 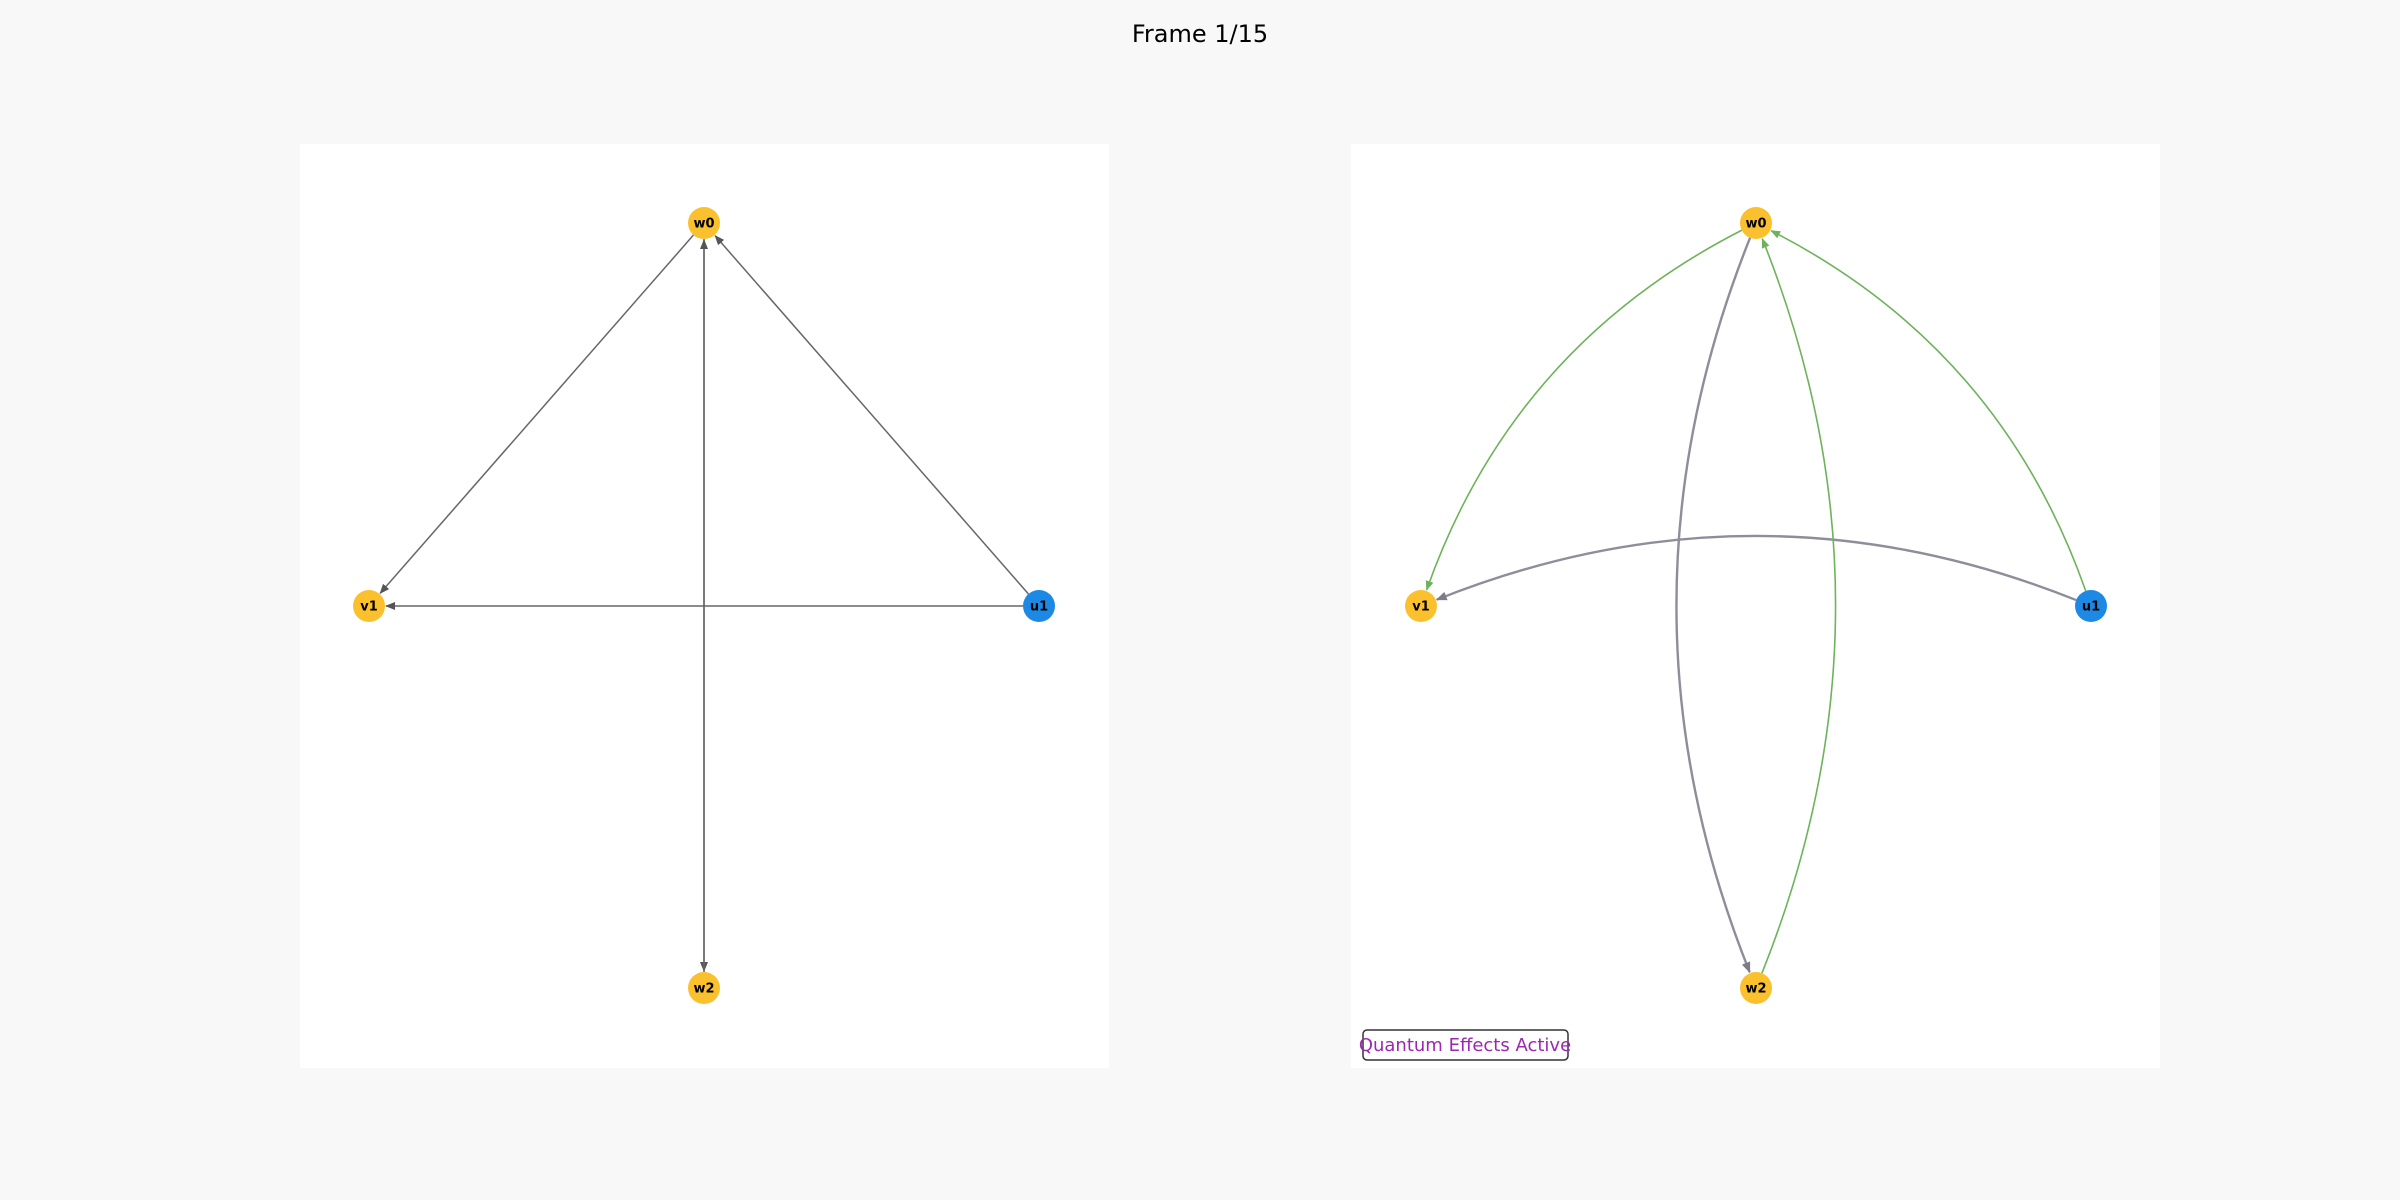 I want to click on classical-node-label-w2: w2, so click(x=703, y=989).